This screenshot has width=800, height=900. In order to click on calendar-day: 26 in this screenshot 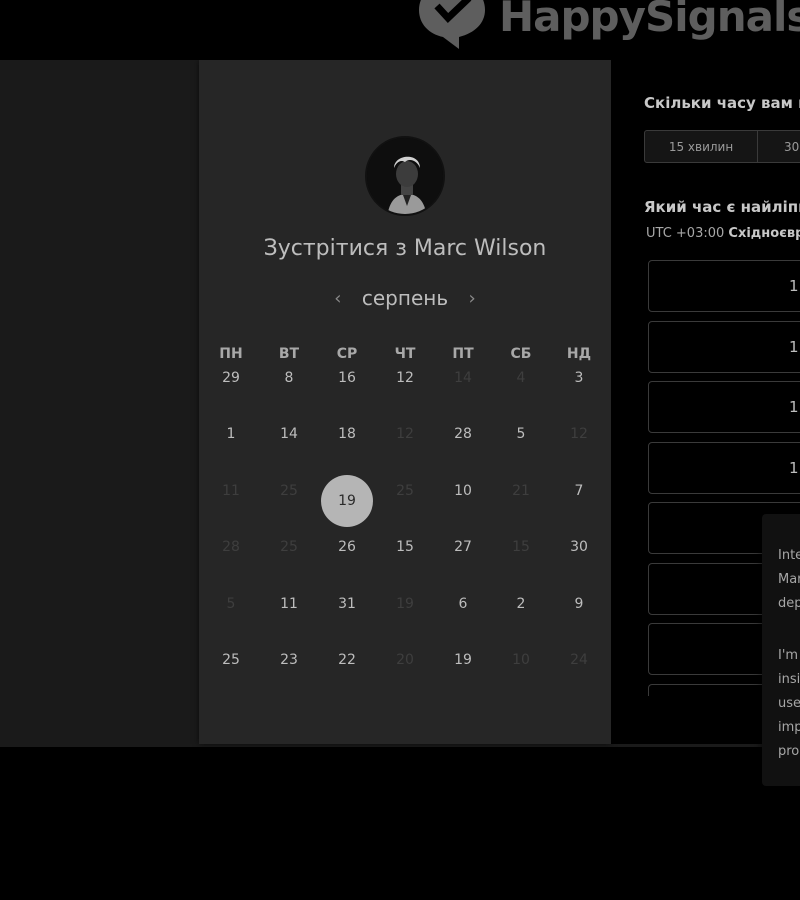, I will do `click(347, 557)`.